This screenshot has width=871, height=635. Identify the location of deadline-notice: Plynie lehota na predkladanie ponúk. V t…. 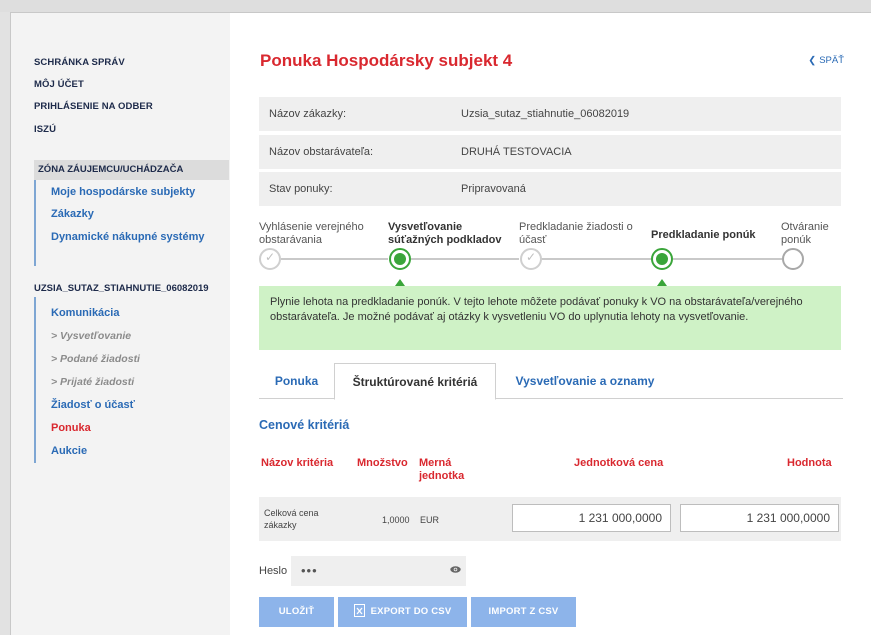
(550, 318).